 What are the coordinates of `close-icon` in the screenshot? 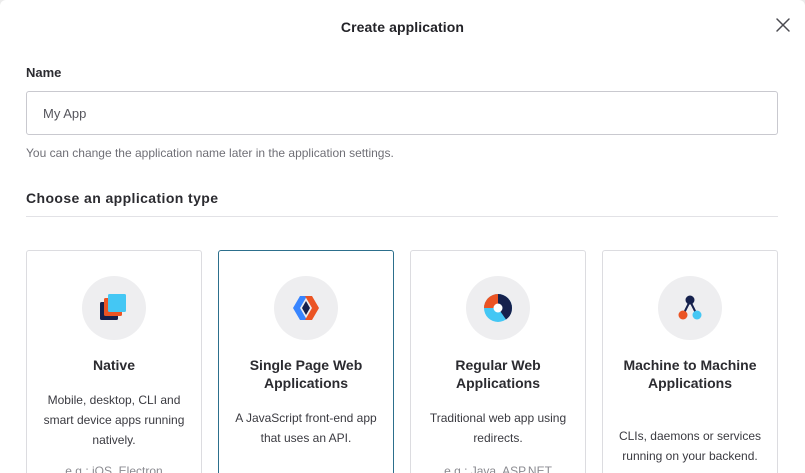 It's located at (783, 25).